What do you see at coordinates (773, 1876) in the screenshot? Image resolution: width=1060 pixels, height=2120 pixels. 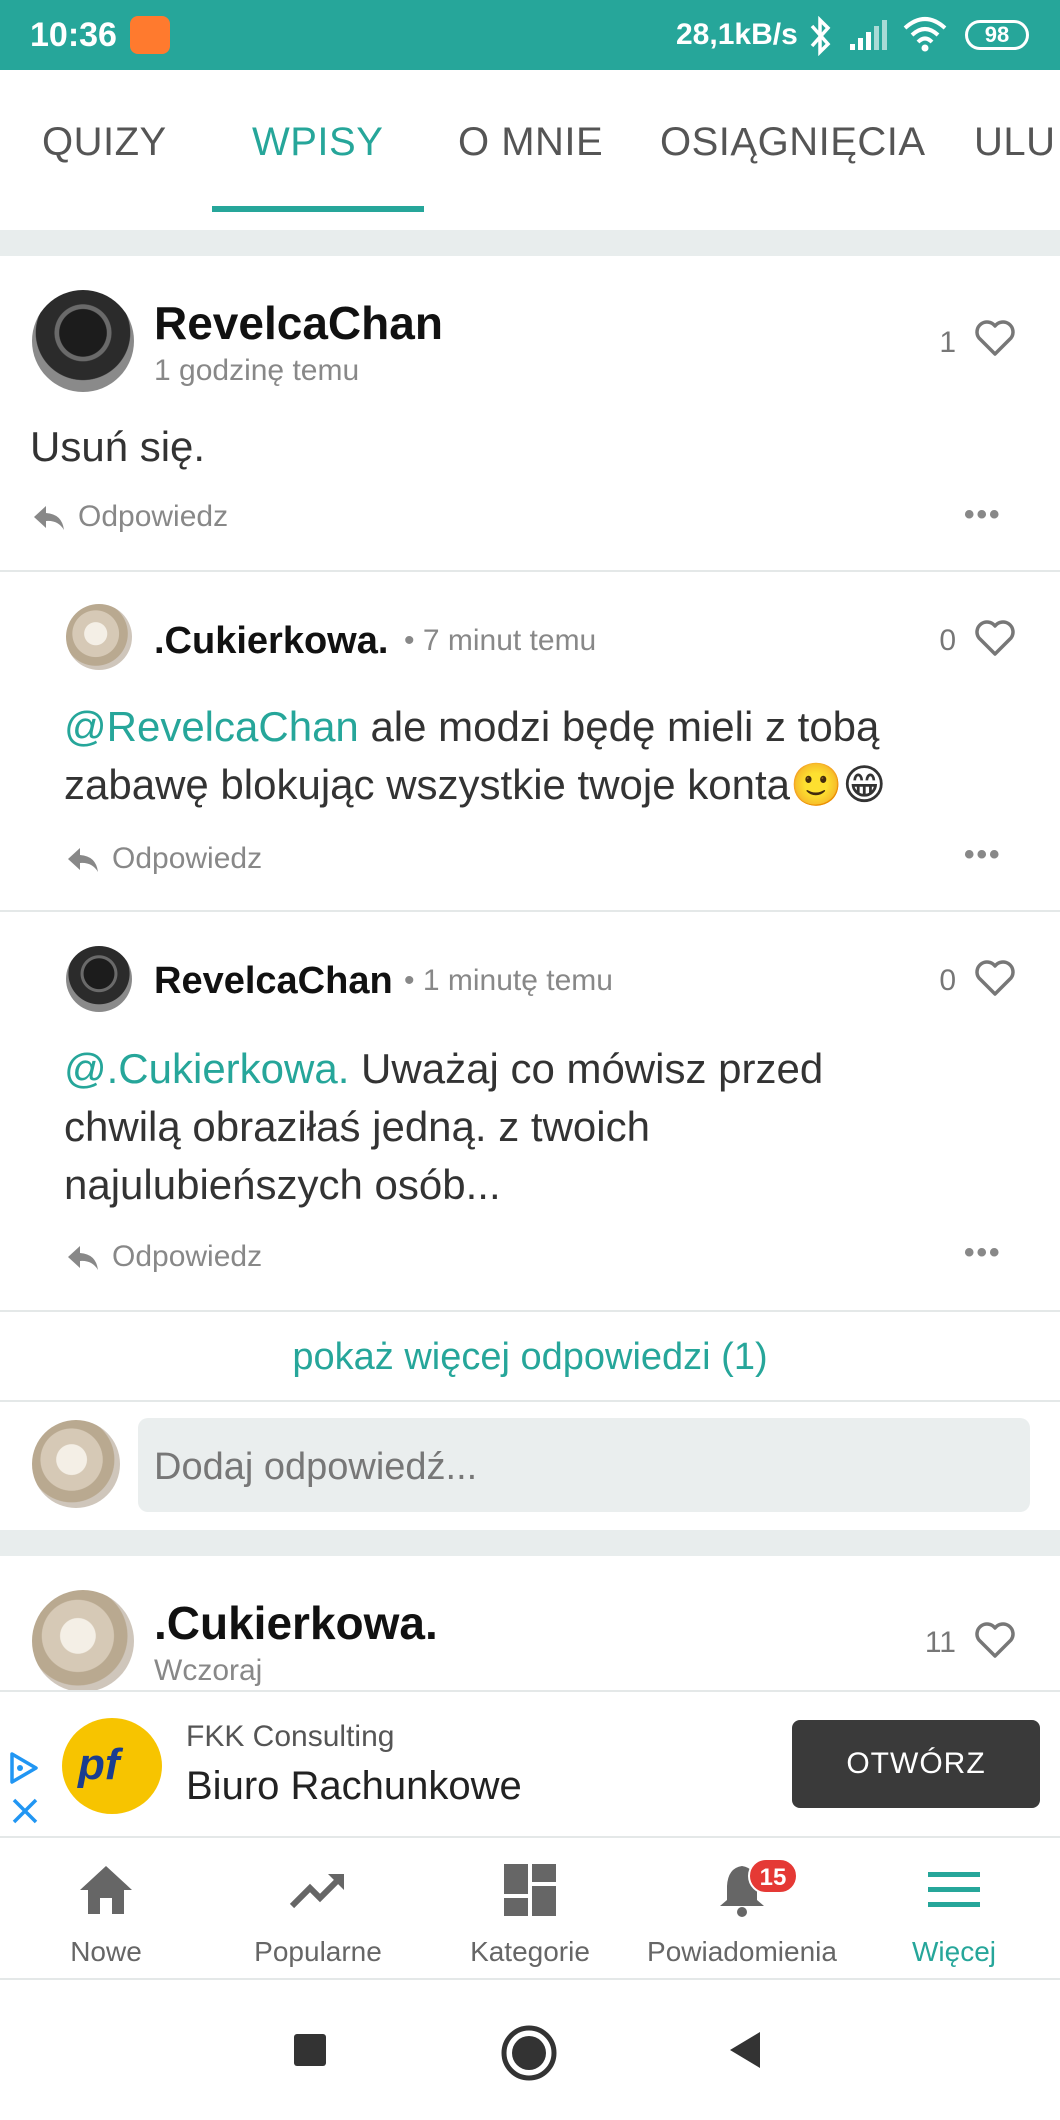 I see `notification-badge: 15` at bounding box center [773, 1876].